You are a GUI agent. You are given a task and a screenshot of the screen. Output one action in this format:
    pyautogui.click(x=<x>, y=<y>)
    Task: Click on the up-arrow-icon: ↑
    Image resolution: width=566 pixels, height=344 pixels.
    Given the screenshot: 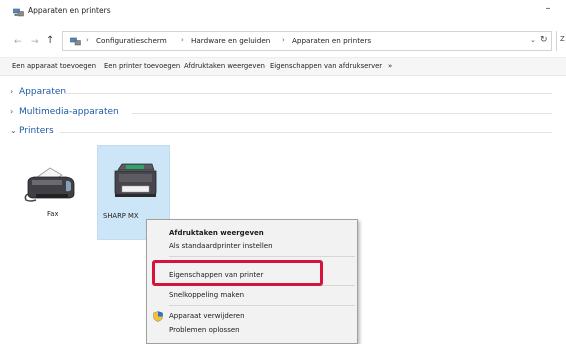 What is the action you would take?
    pyautogui.click(x=50, y=41)
    